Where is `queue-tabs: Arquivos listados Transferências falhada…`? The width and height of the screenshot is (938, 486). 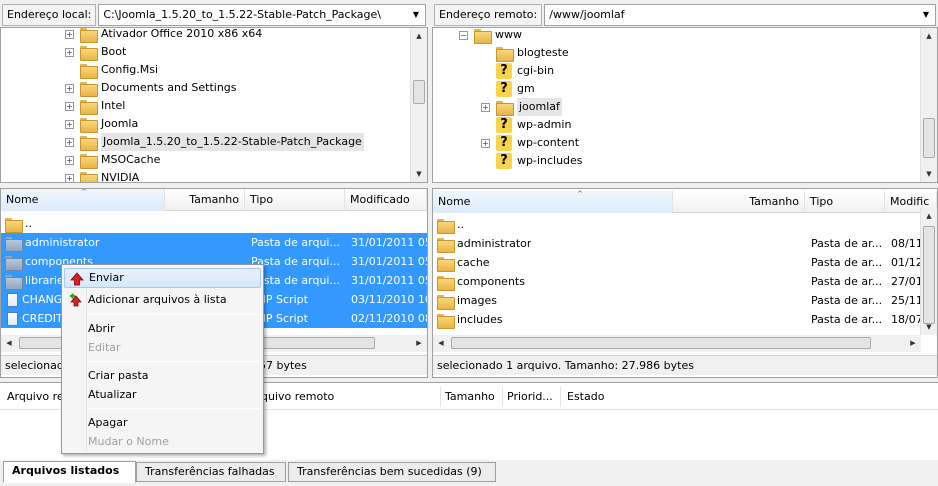 queue-tabs: Arquivos listados Transferências falhada… is located at coordinates (469, 473).